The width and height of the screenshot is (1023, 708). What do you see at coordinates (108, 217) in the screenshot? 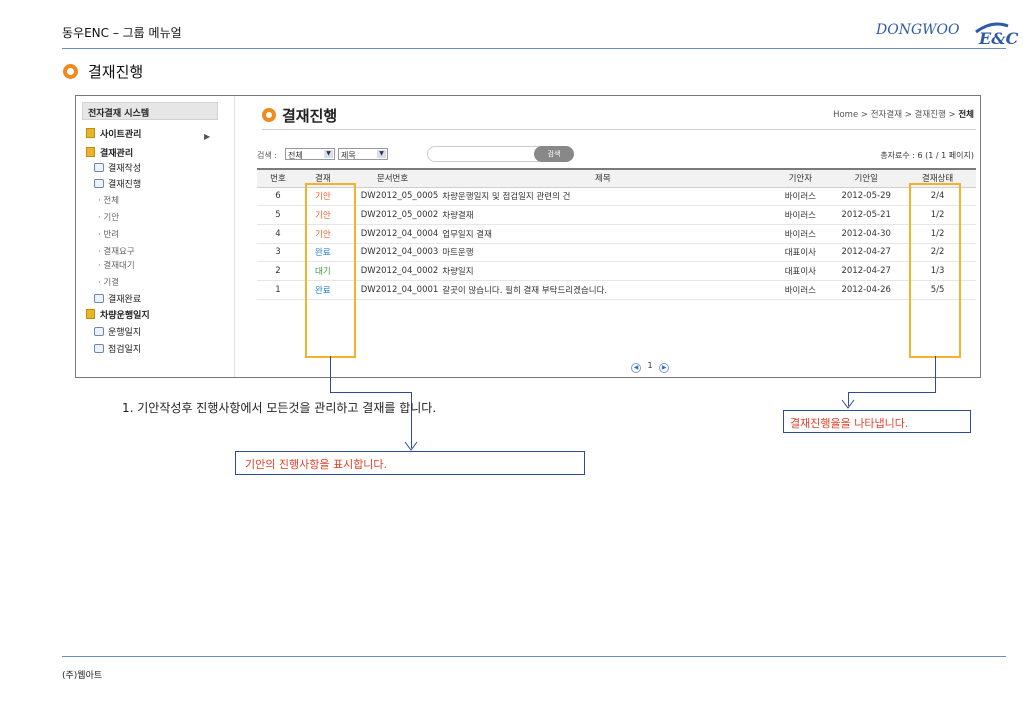
I see `sidebar-sub-draft: · 기안` at bounding box center [108, 217].